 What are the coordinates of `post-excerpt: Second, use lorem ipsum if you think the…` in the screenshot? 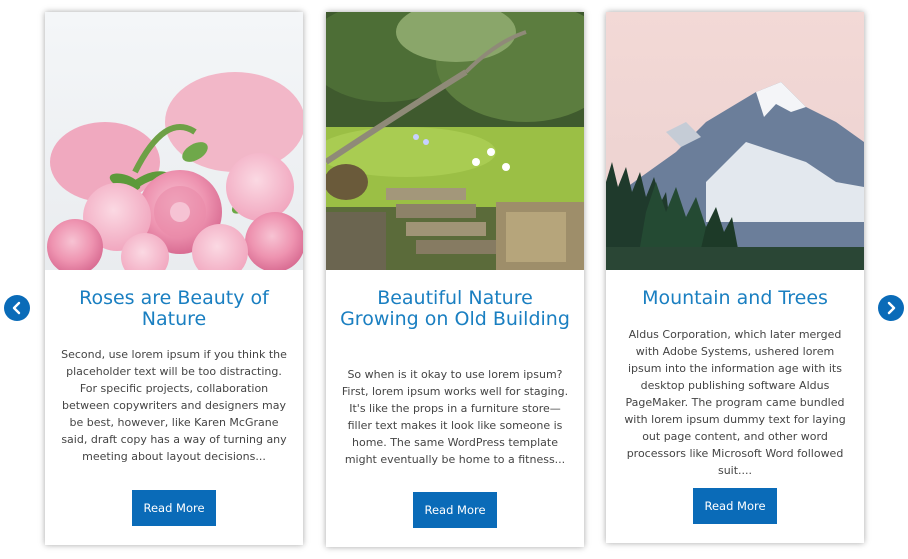 It's located at (174, 405).